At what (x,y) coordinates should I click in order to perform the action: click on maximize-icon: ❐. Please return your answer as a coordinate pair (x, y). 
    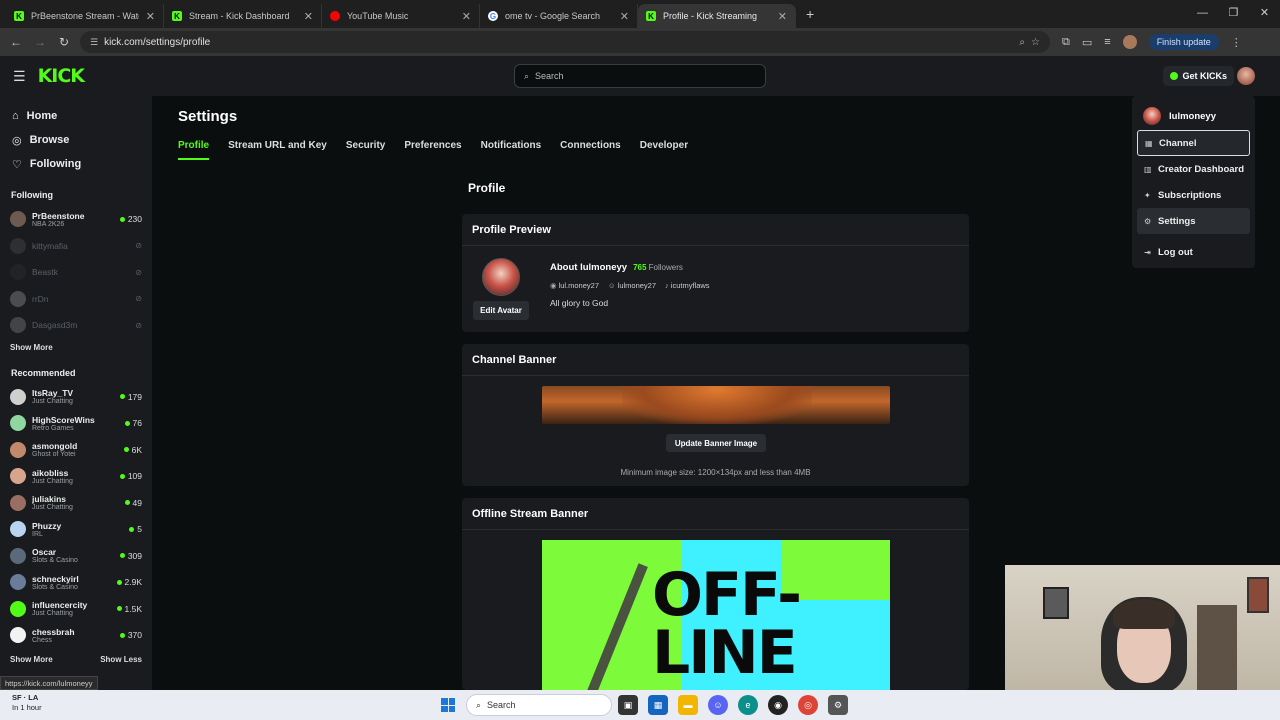
    Looking at the image, I should click on (1233, 14).